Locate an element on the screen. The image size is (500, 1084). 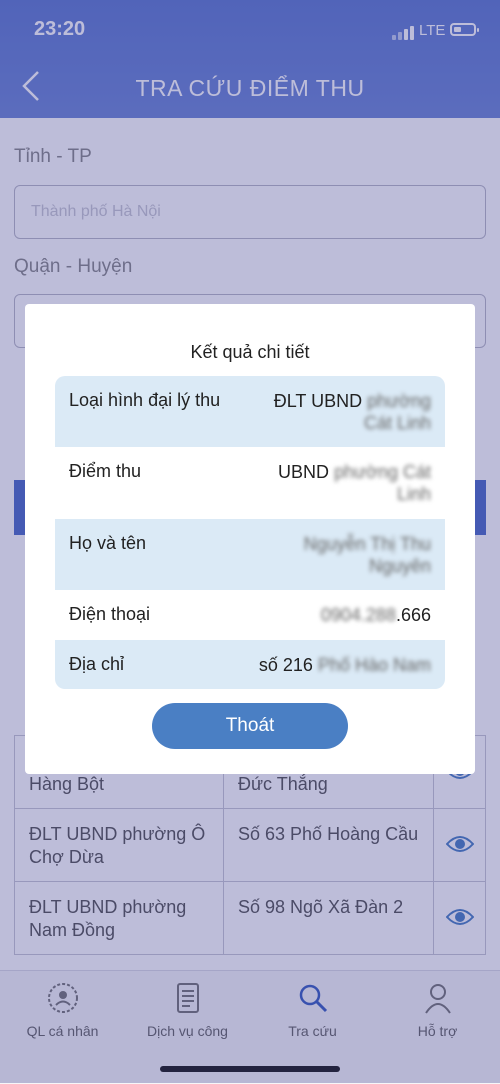
close-button: Thoát is located at coordinates (250, 726).